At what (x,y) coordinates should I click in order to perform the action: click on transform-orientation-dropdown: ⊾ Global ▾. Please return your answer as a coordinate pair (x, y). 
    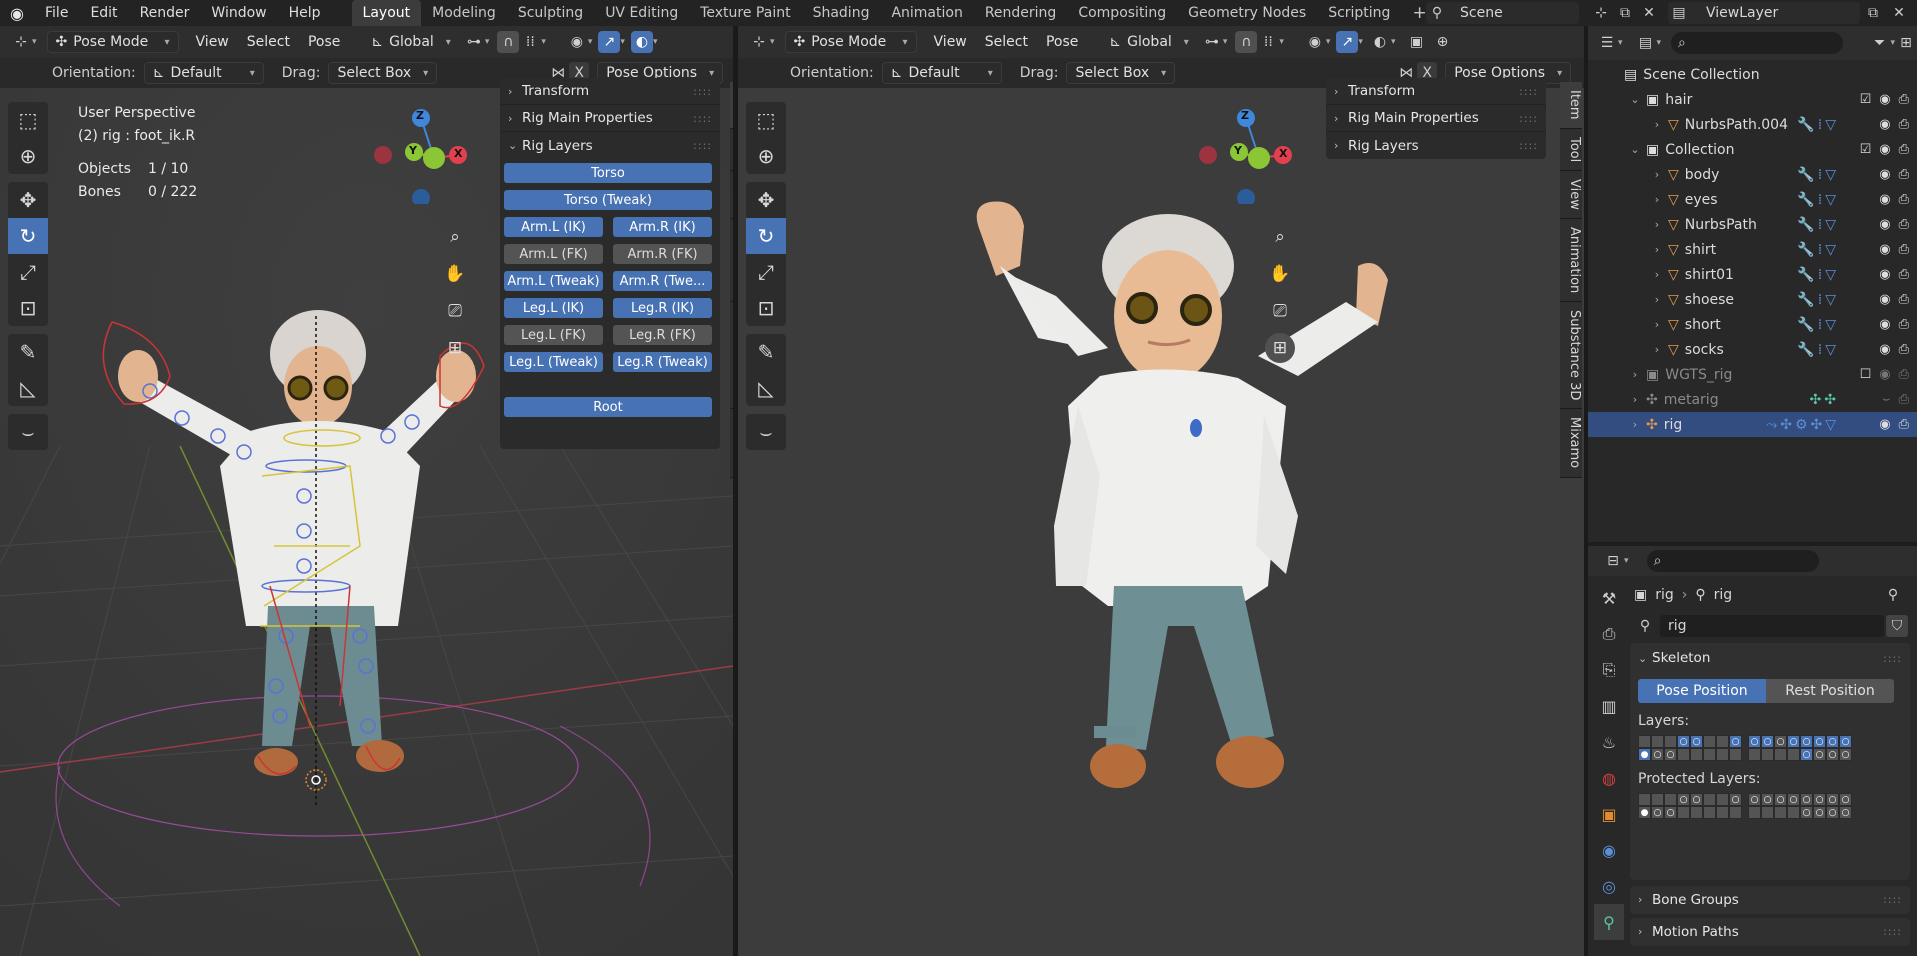
    Looking at the image, I should click on (1148, 42).